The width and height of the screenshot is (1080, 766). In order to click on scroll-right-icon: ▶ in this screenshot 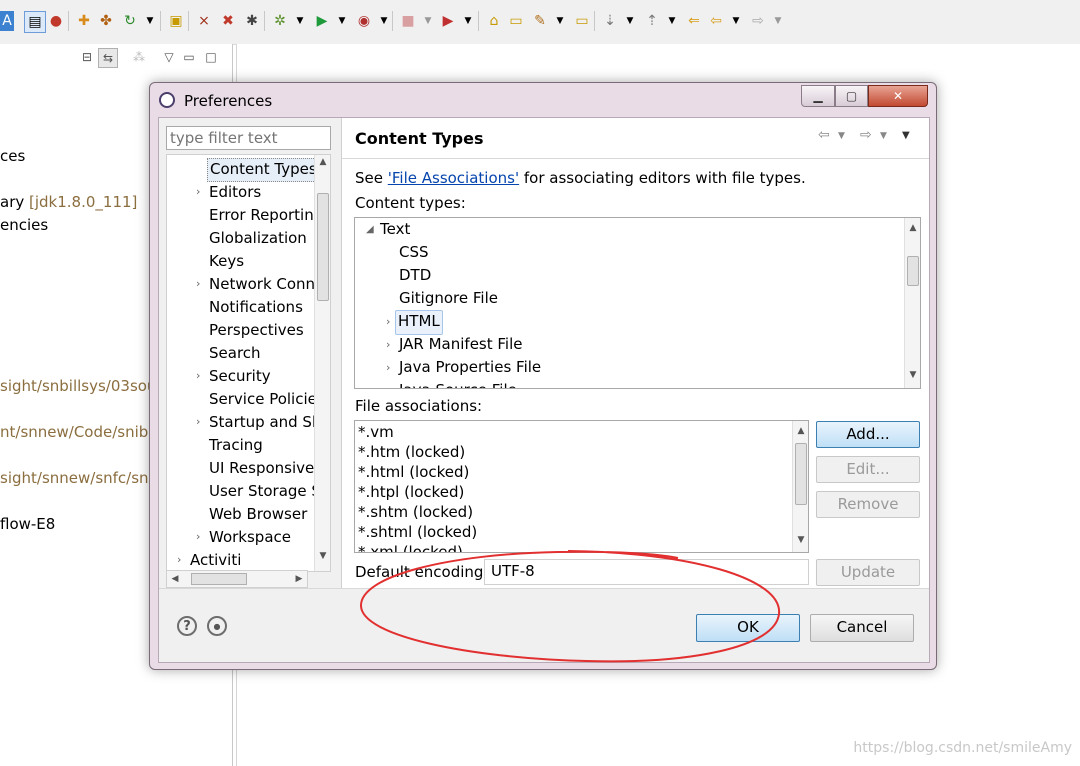, I will do `click(299, 579)`.